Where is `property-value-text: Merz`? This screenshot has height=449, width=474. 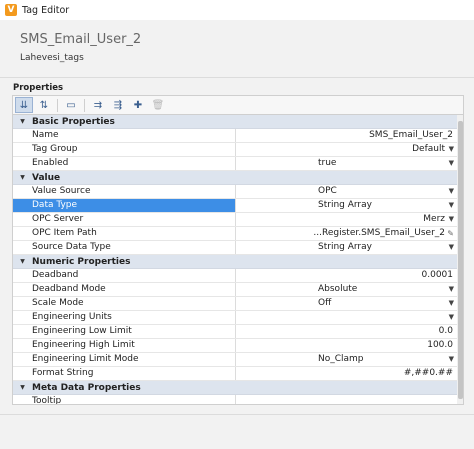 property-value-text: Merz is located at coordinates (434, 219).